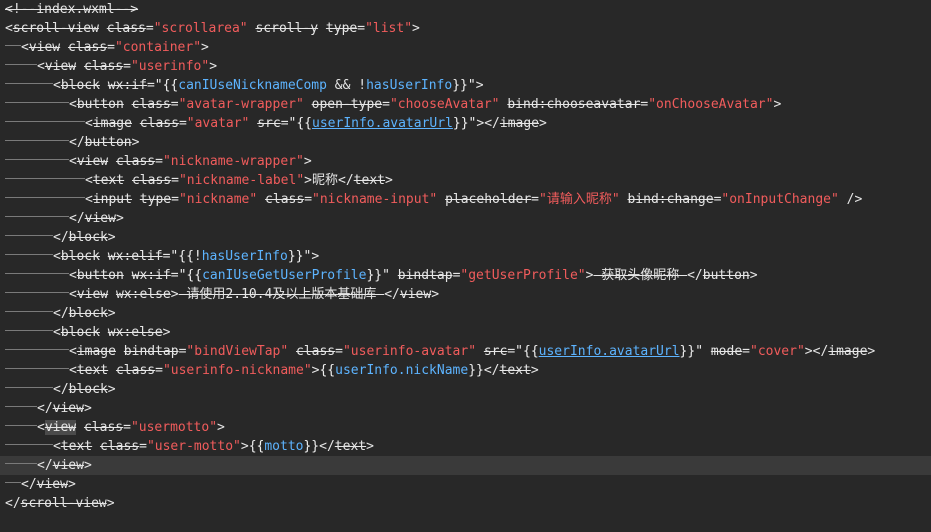  Describe the element at coordinates (465, 180) in the screenshot. I see `code-line: <text class="nickname-label">昵称</text>` at that location.